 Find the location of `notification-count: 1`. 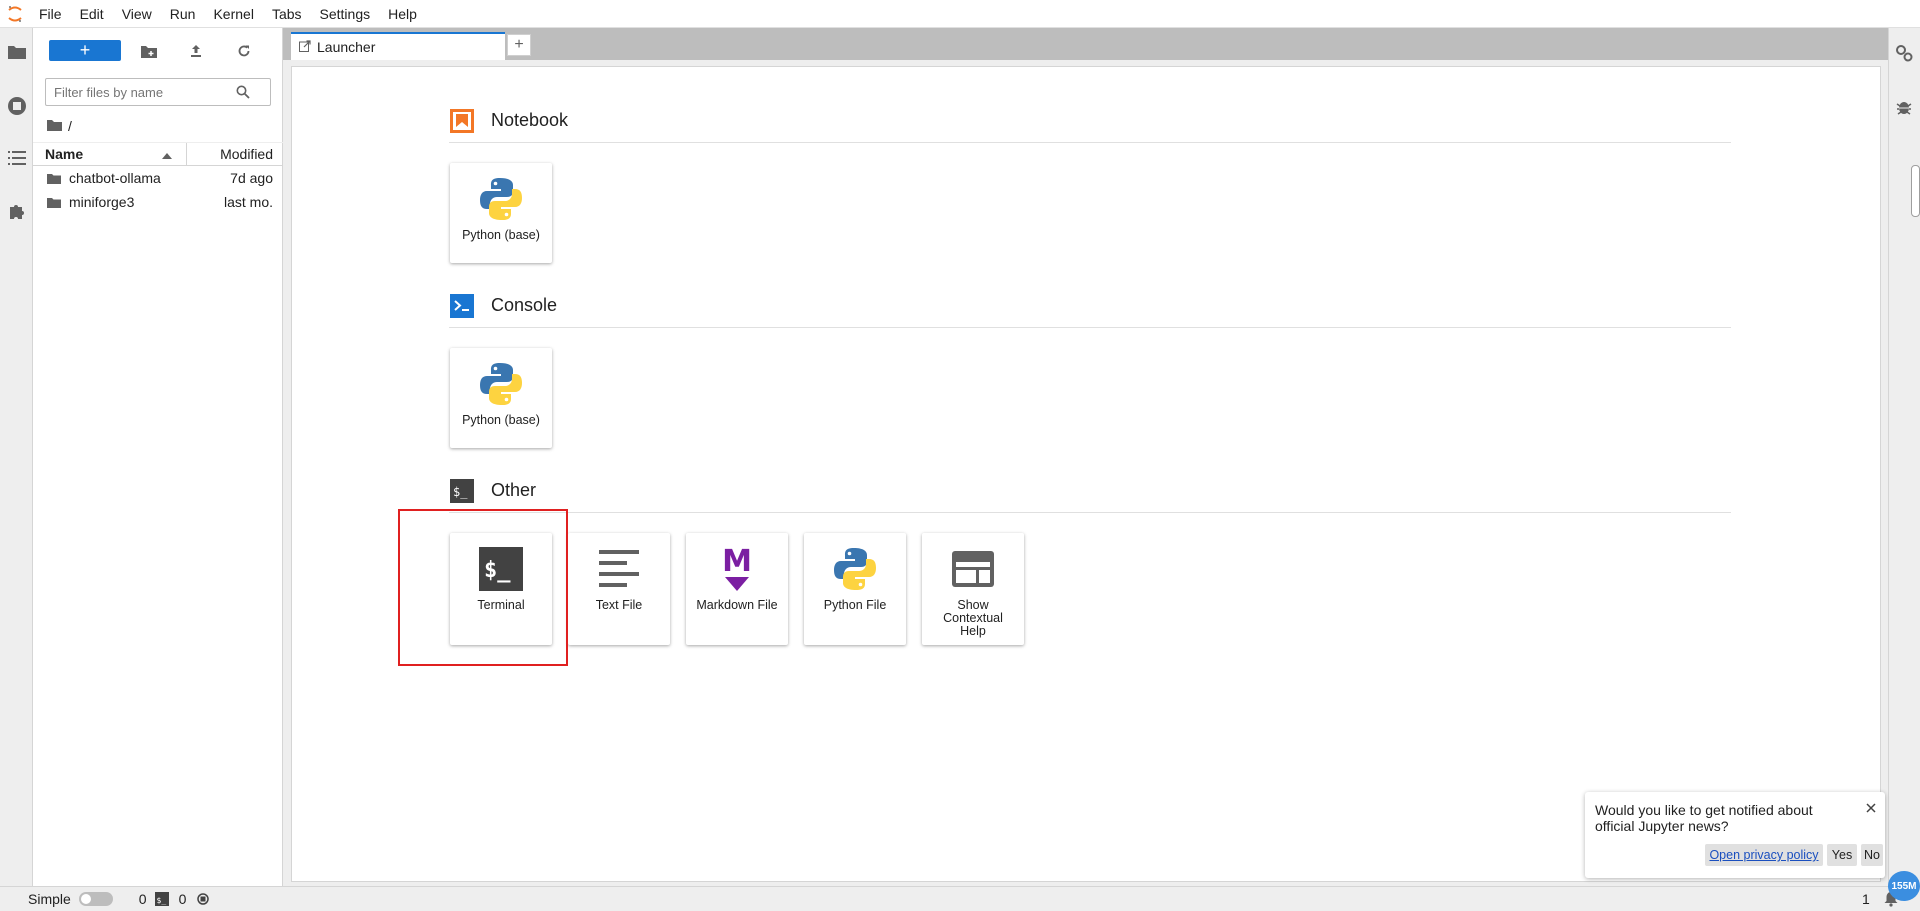

notification-count: 1 is located at coordinates (1866, 899).